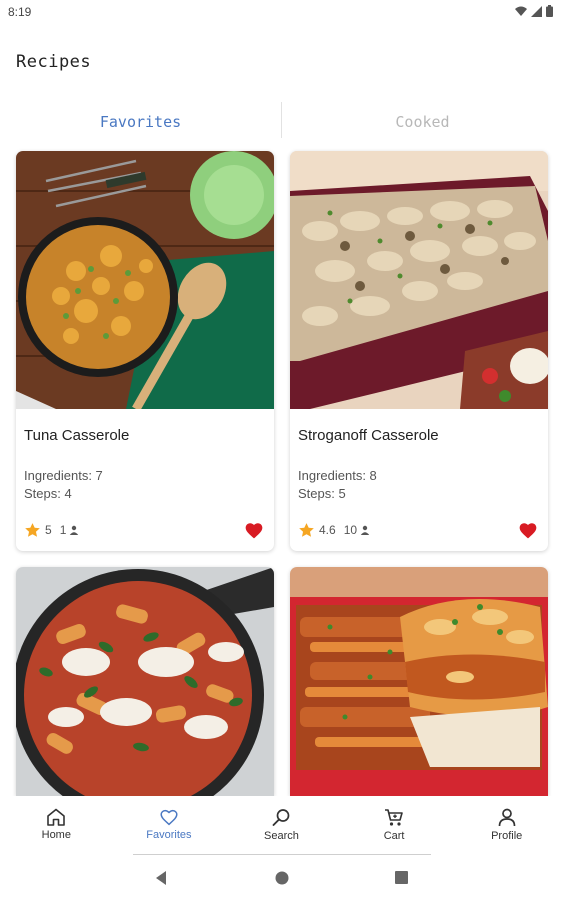 This screenshot has width=563, height=900. What do you see at coordinates (63, 530) in the screenshot?
I see `cooked-count: 1` at bounding box center [63, 530].